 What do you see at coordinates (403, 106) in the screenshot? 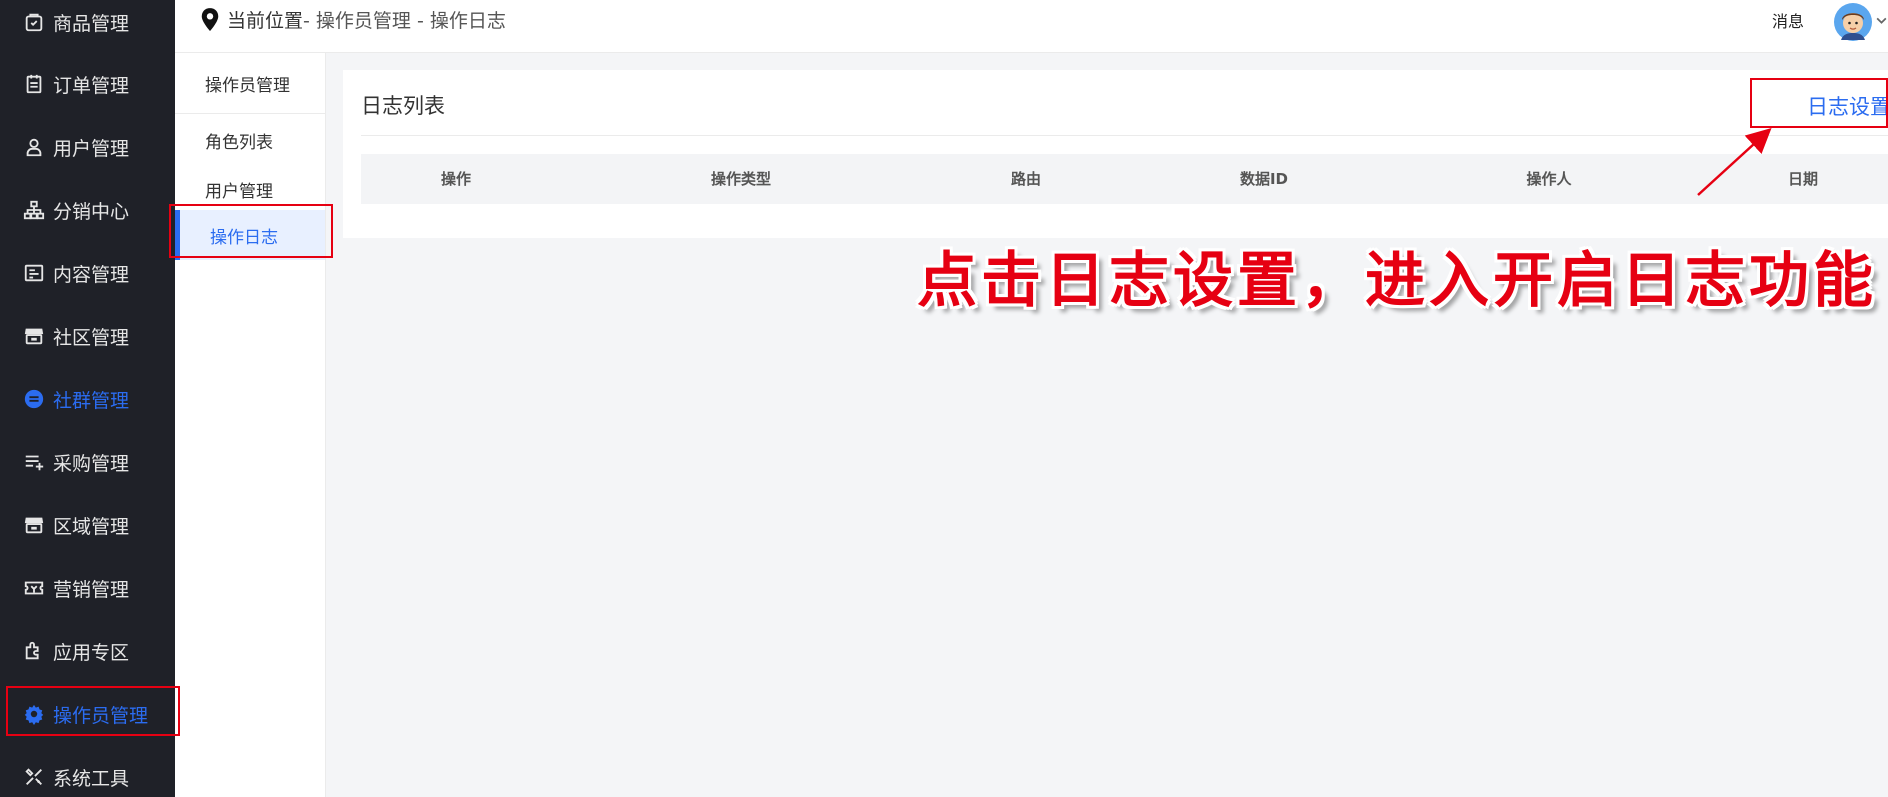
I see `card-title: 日志列表` at bounding box center [403, 106].